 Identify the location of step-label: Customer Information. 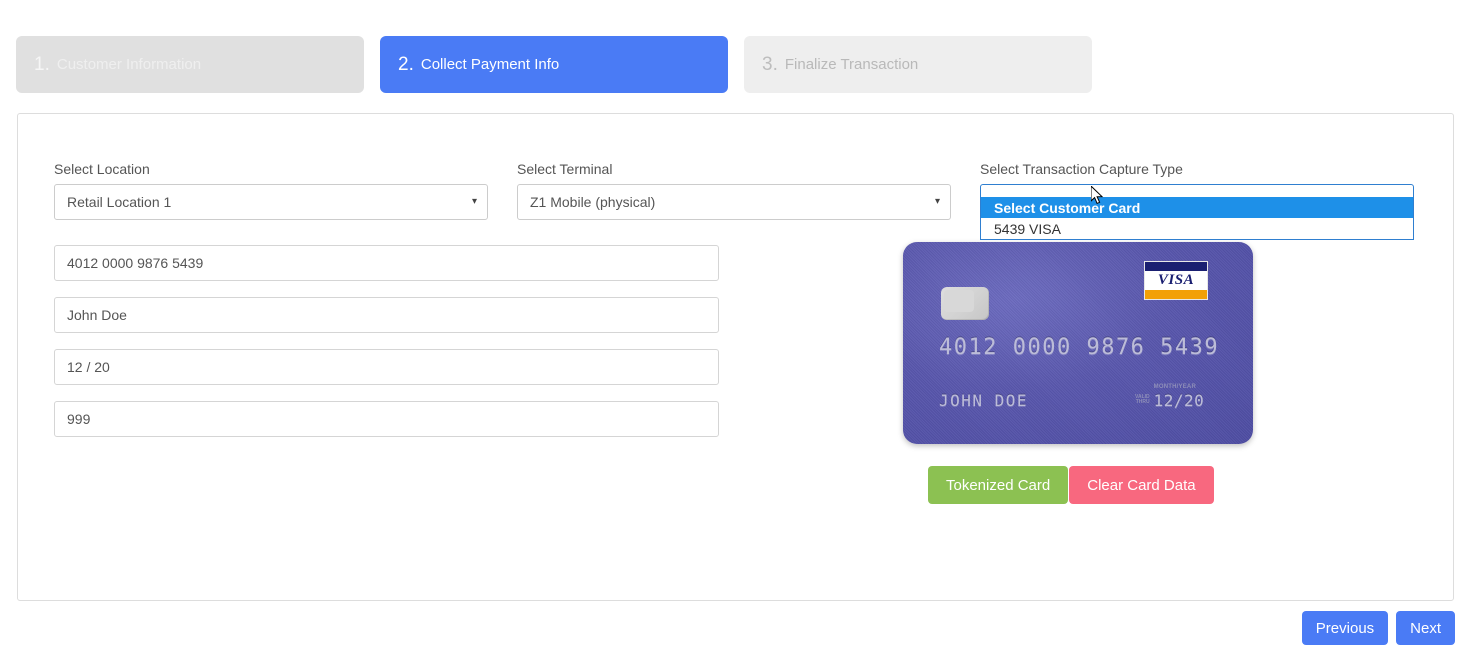
(129, 64).